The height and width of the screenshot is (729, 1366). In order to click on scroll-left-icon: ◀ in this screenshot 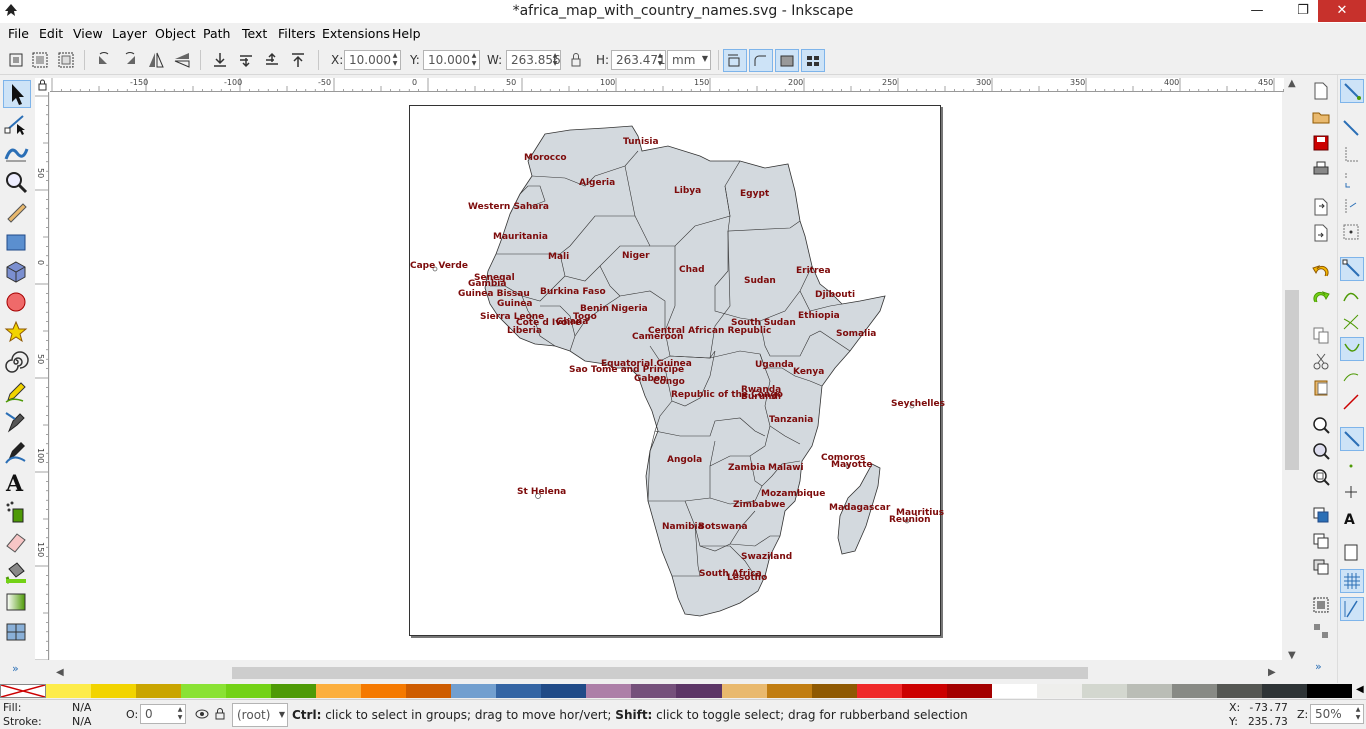, I will do `click(60, 672)`.